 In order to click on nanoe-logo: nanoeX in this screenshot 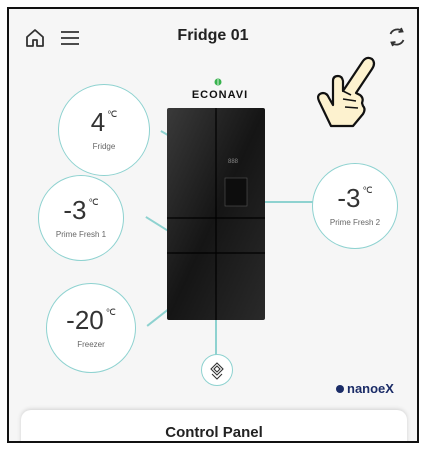, I will do `click(365, 388)`.